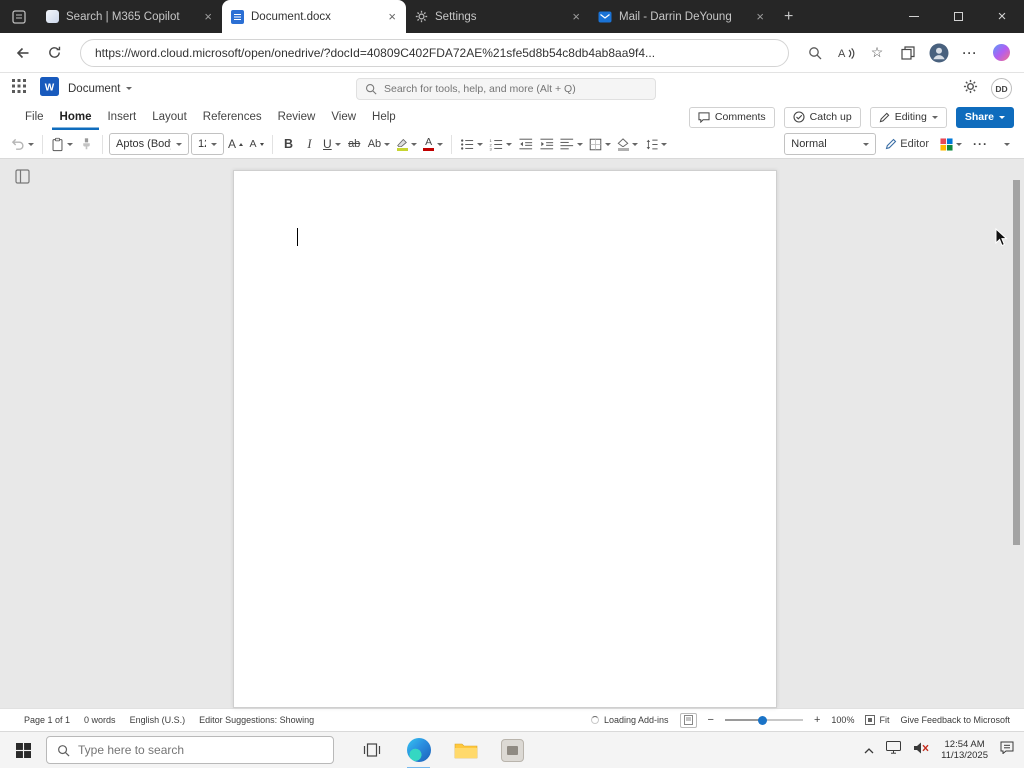 The height and width of the screenshot is (768, 1024). Describe the element at coordinates (830, 144) in the screenshot. I see `styles-select: Normal` at that location.